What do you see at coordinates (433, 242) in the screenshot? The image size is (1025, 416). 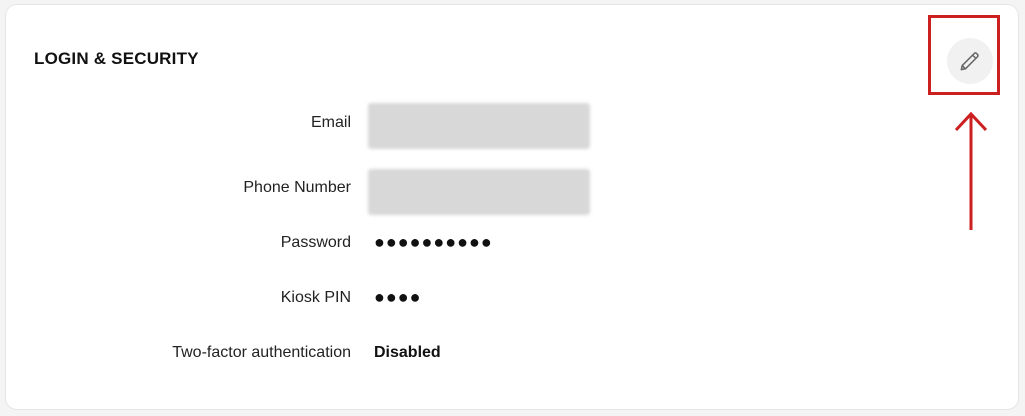 I see `password-value: ●●●●●●●●●●` at bounding box center [433, 242].